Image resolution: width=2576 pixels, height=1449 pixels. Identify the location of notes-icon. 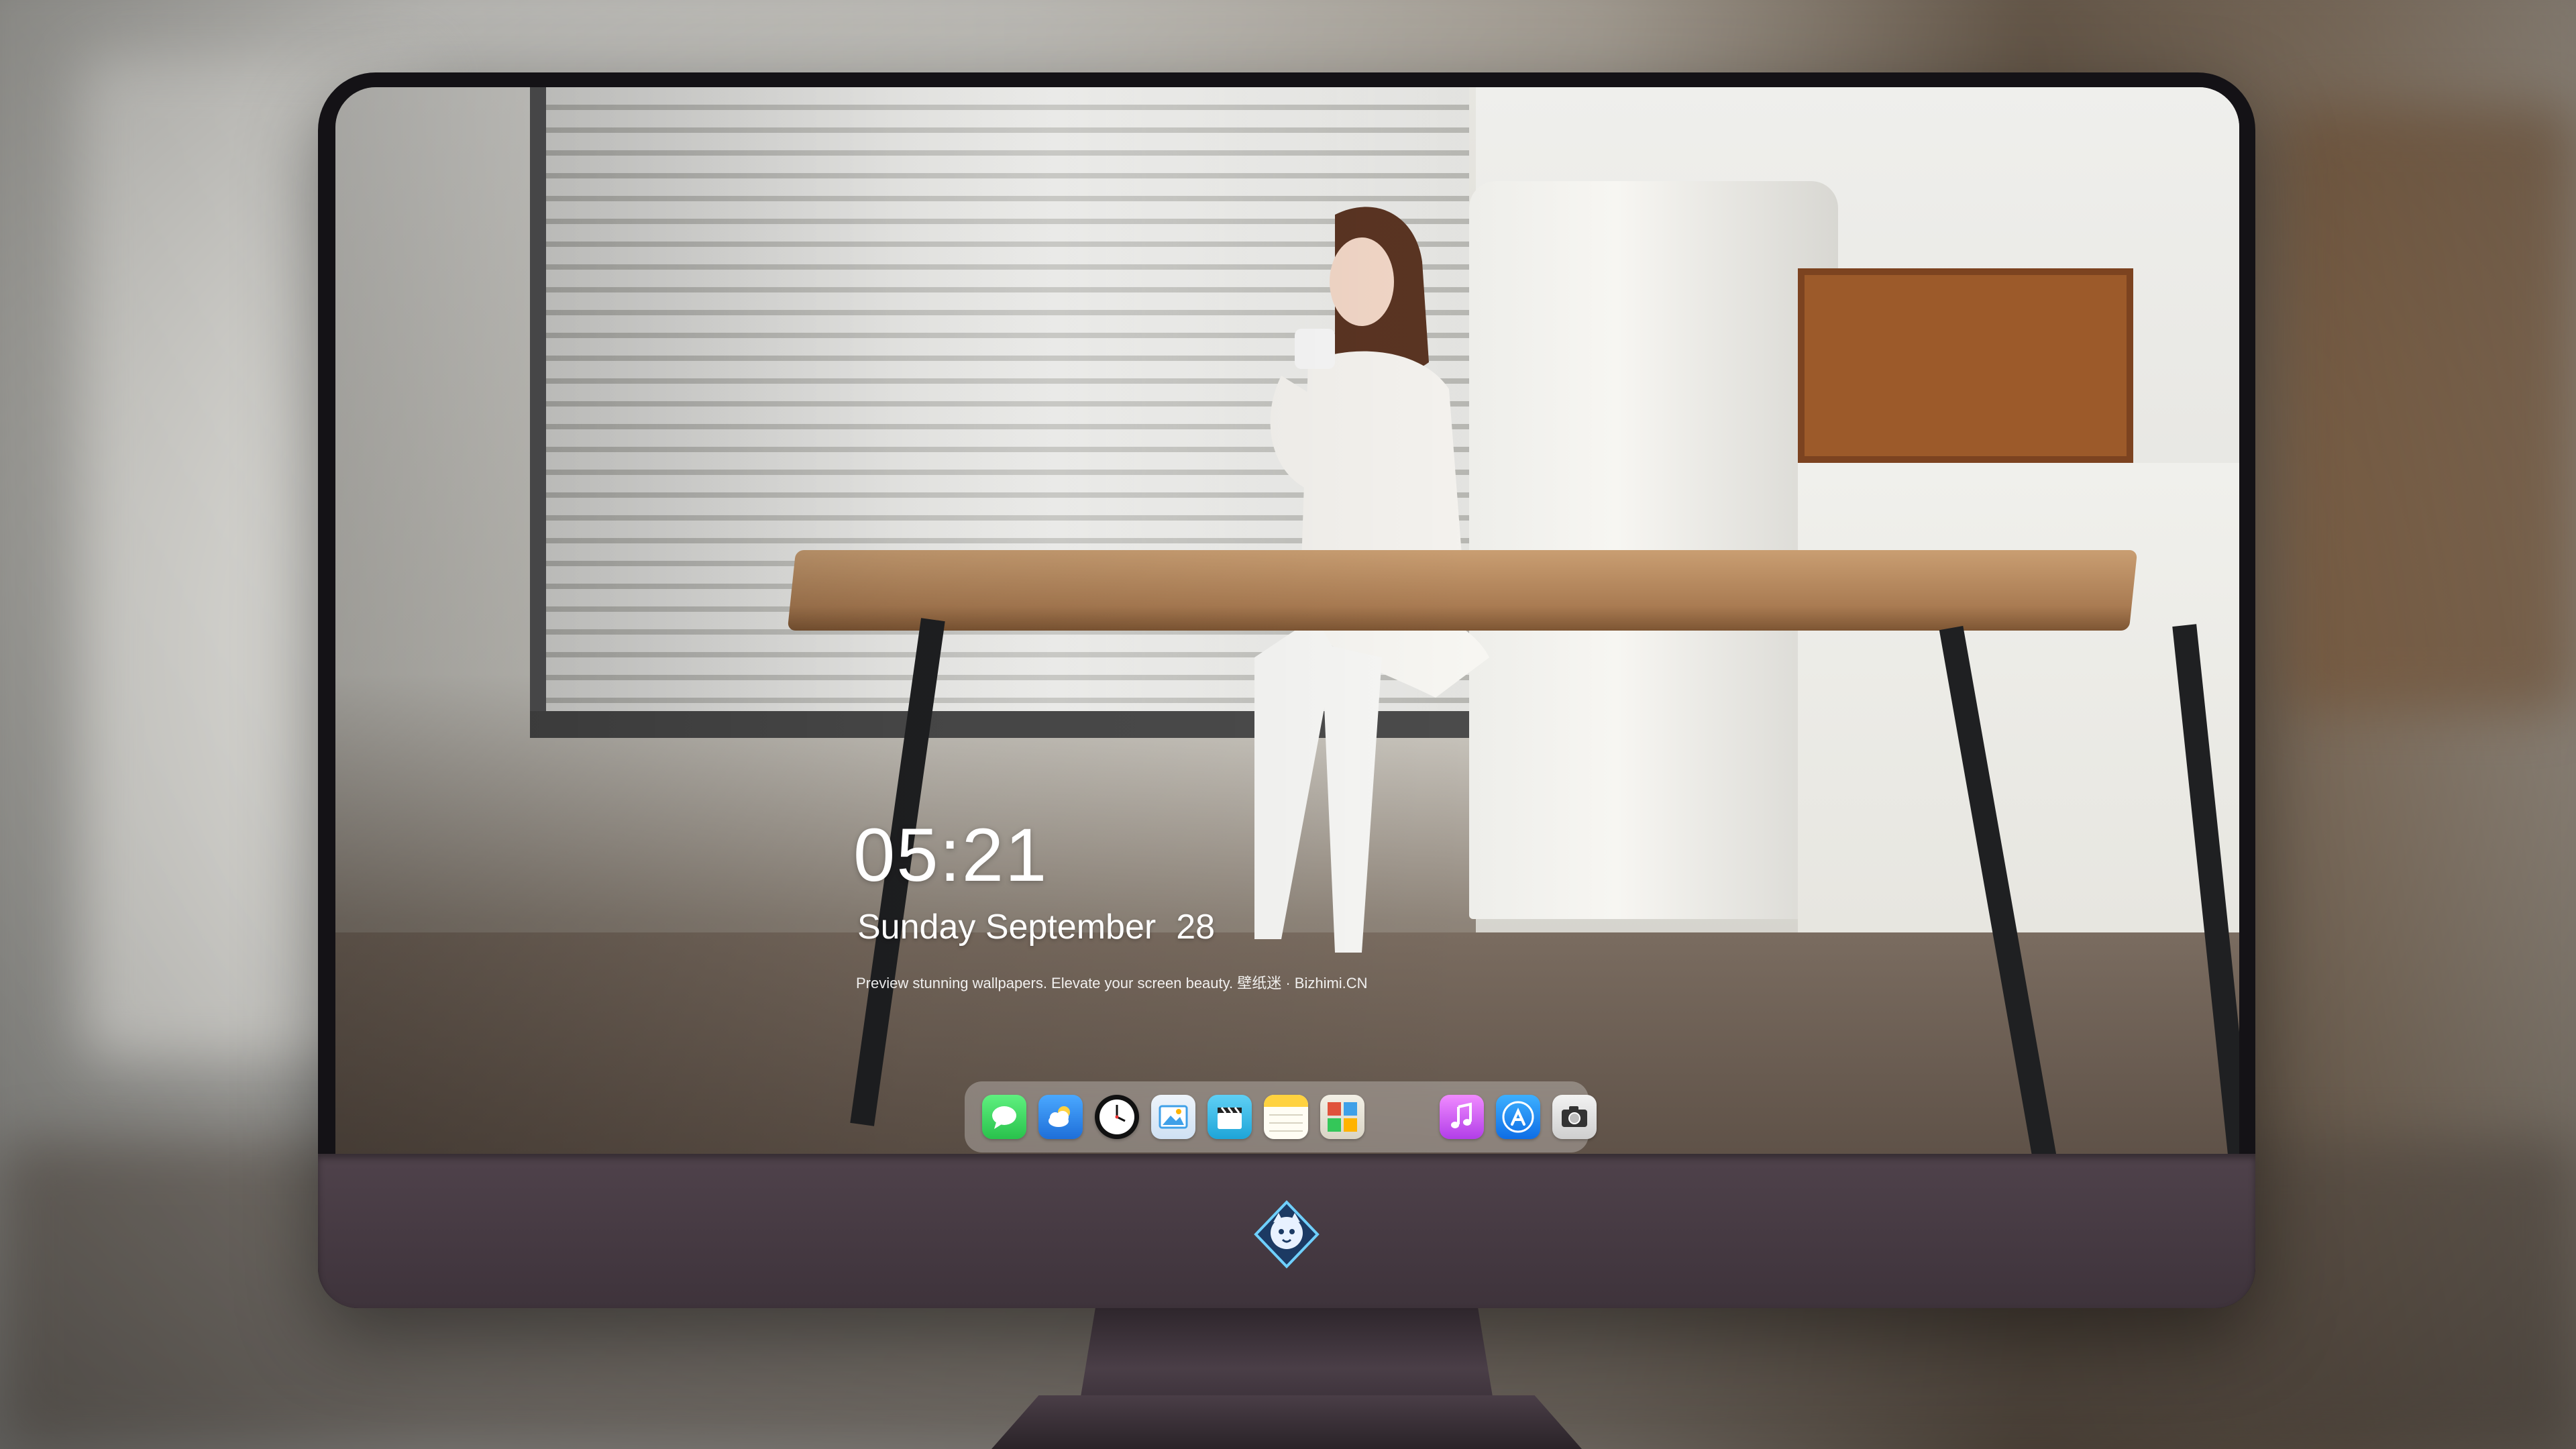
(1286, 1113).